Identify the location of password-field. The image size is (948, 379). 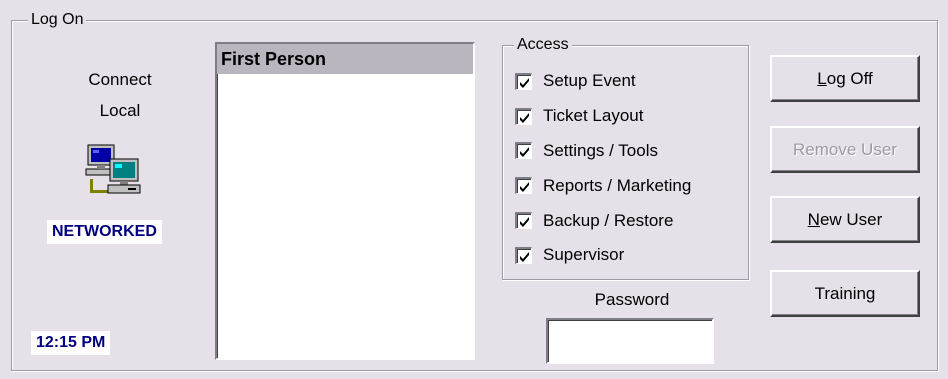
(630, 341).